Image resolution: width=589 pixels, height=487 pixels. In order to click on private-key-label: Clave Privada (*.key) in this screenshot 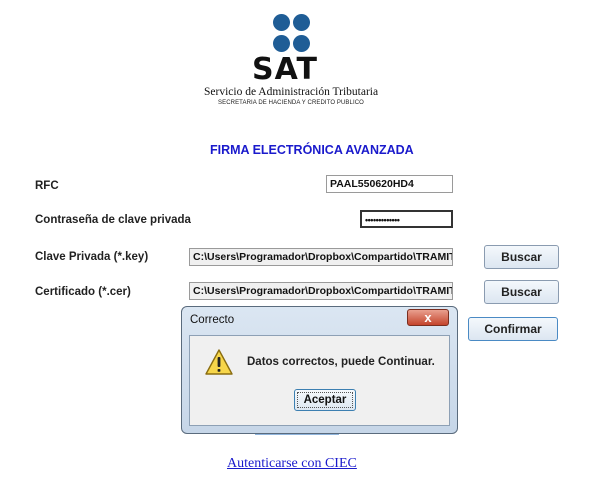, I will do `click(92, 257)`.